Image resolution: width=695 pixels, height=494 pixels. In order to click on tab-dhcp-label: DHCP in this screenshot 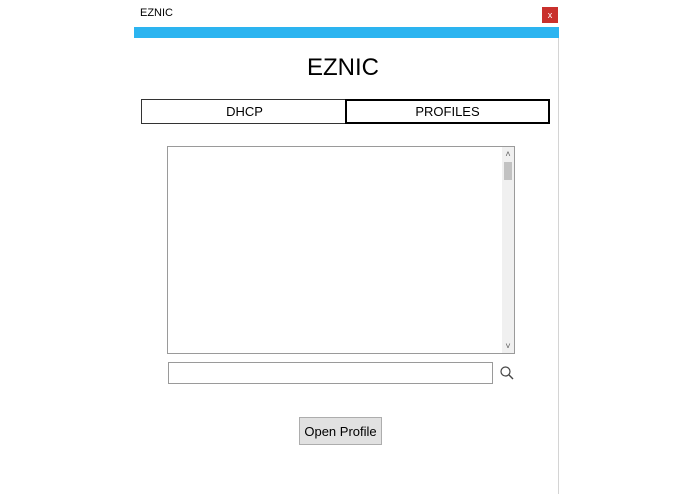, I will do `click(244, 111)`.